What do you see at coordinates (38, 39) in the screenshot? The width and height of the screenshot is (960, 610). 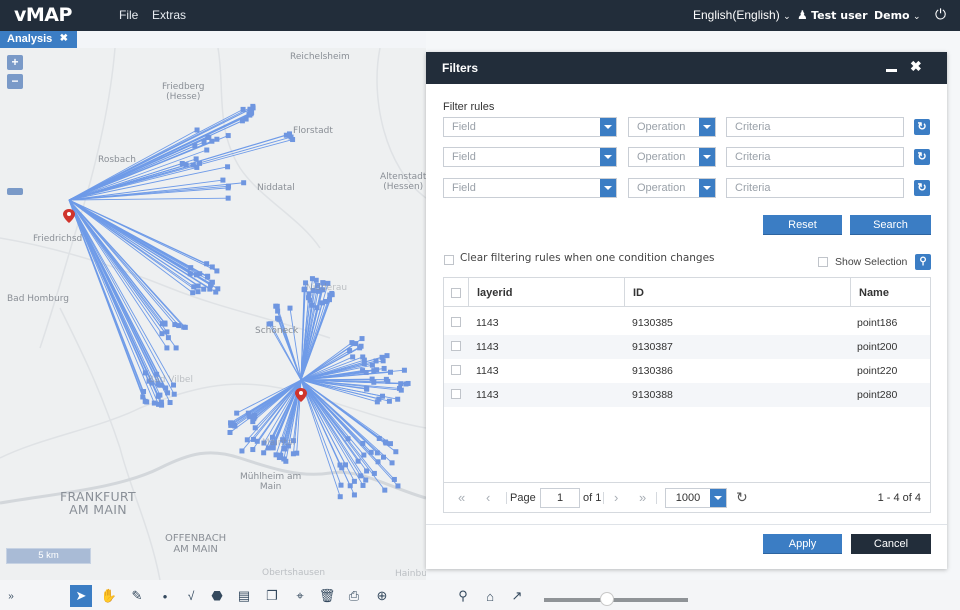 I see `tab-analysis: Analysis ✖` at bounding box center [38, 39].